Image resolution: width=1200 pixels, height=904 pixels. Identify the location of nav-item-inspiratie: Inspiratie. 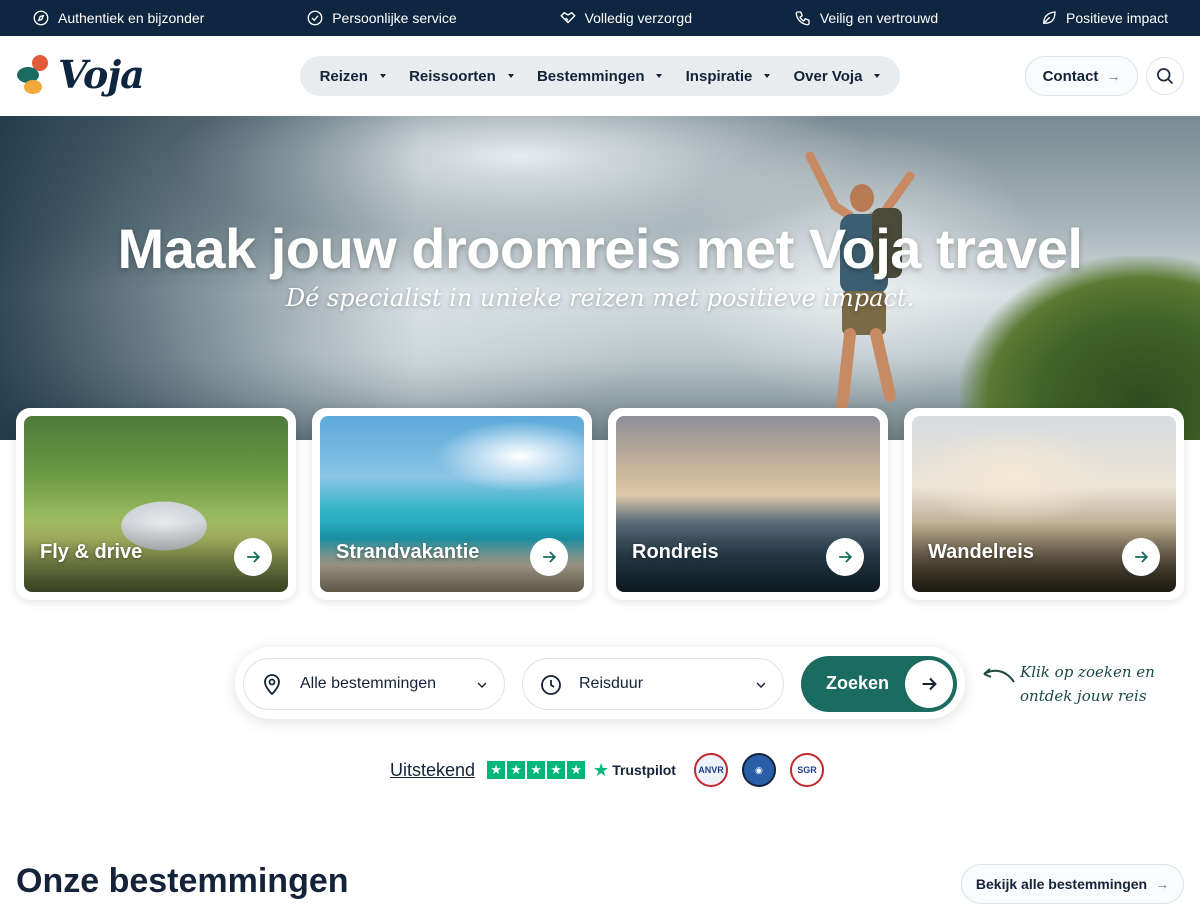
(728, 76).